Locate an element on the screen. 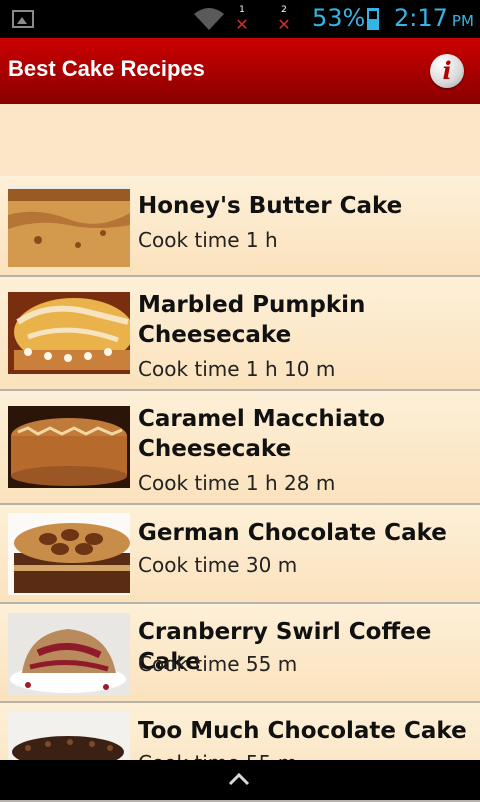  info-icon: i is located at coordinates (447, 70).